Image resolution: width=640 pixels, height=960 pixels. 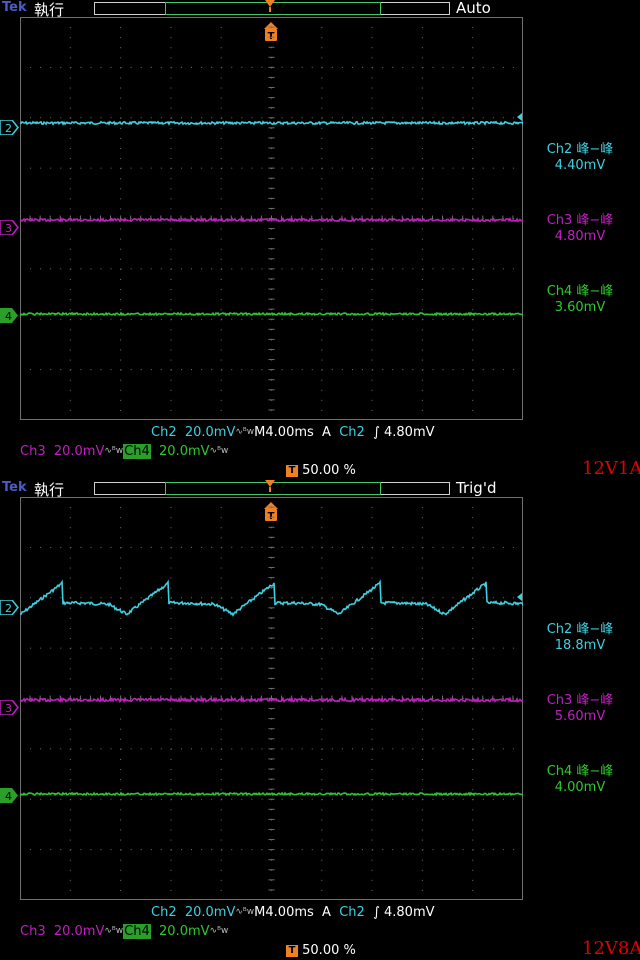 What do you see at coordinates (580, 708) in the screenshot?
I see `measurement-ch3: Ch3 峰−峰 5.60mV` at bounding box center [580, 708].